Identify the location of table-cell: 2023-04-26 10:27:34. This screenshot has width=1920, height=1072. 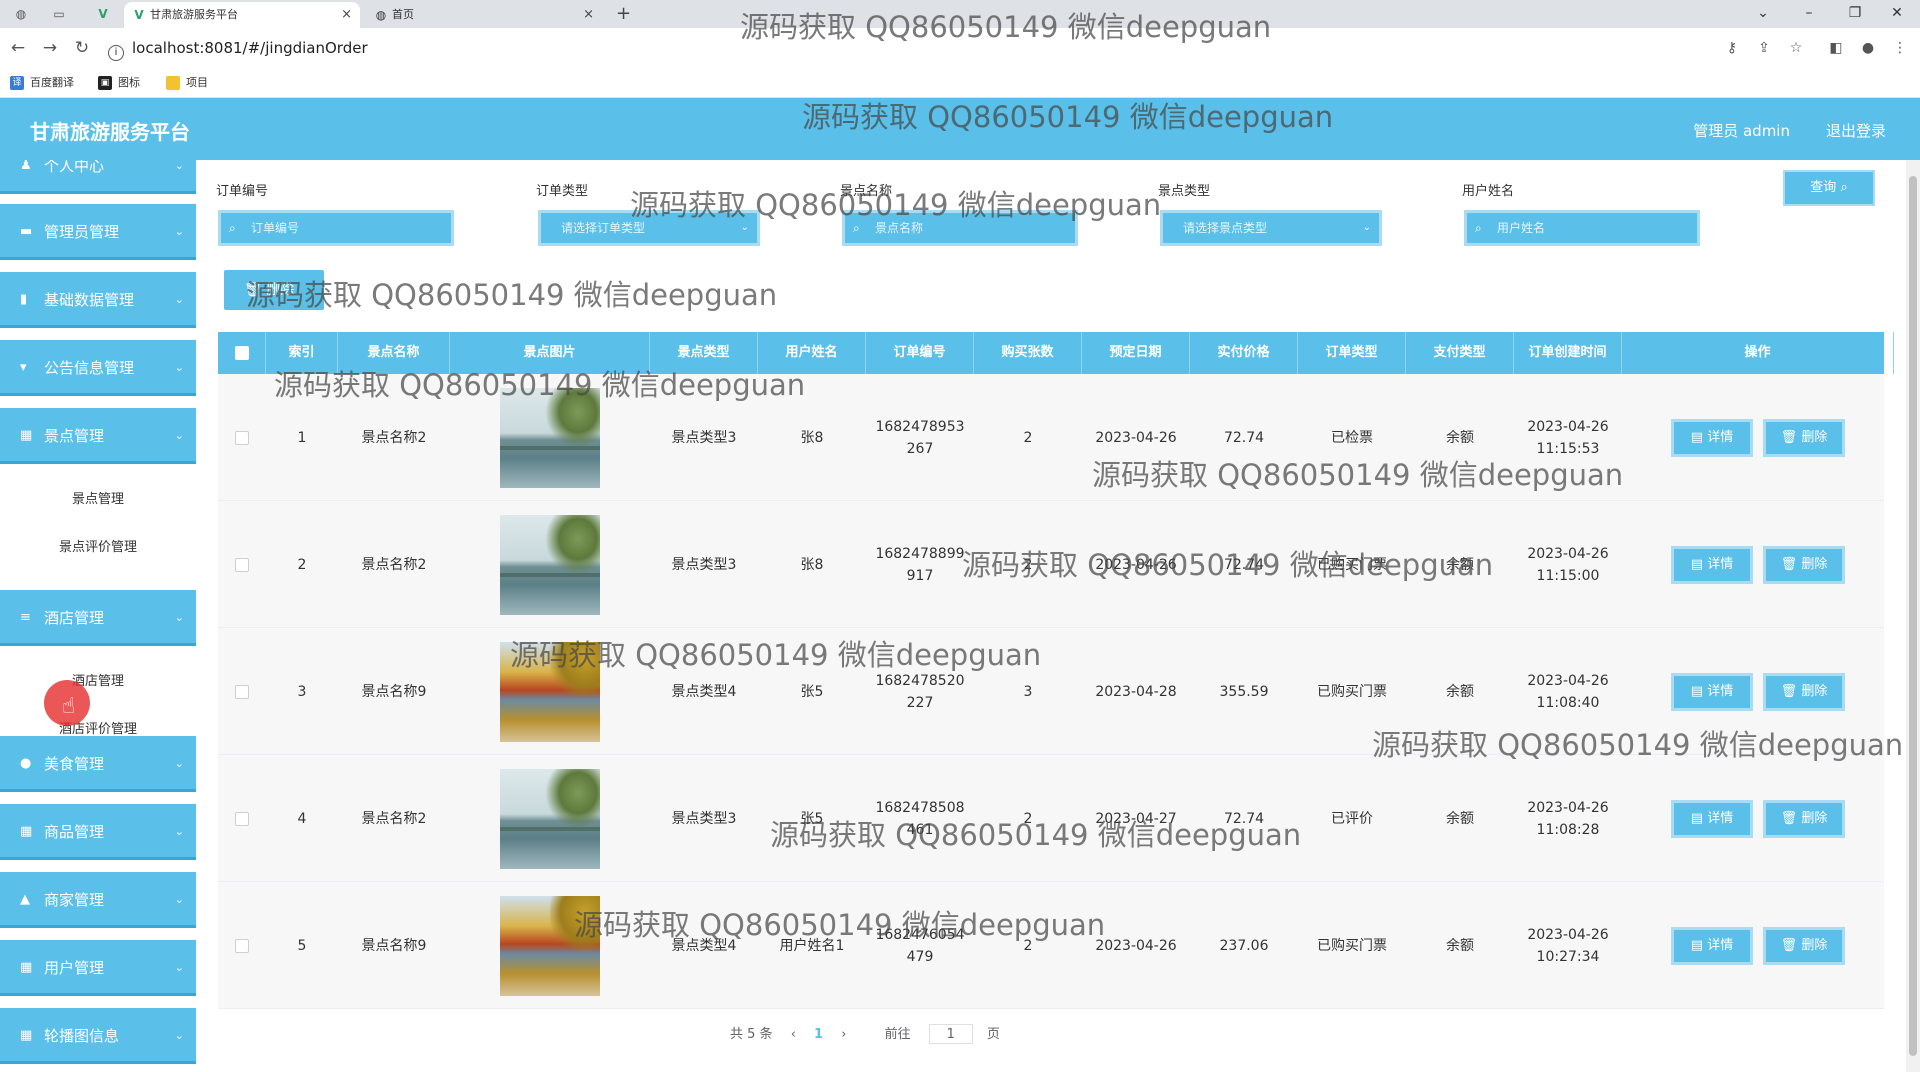
(1568, 945).